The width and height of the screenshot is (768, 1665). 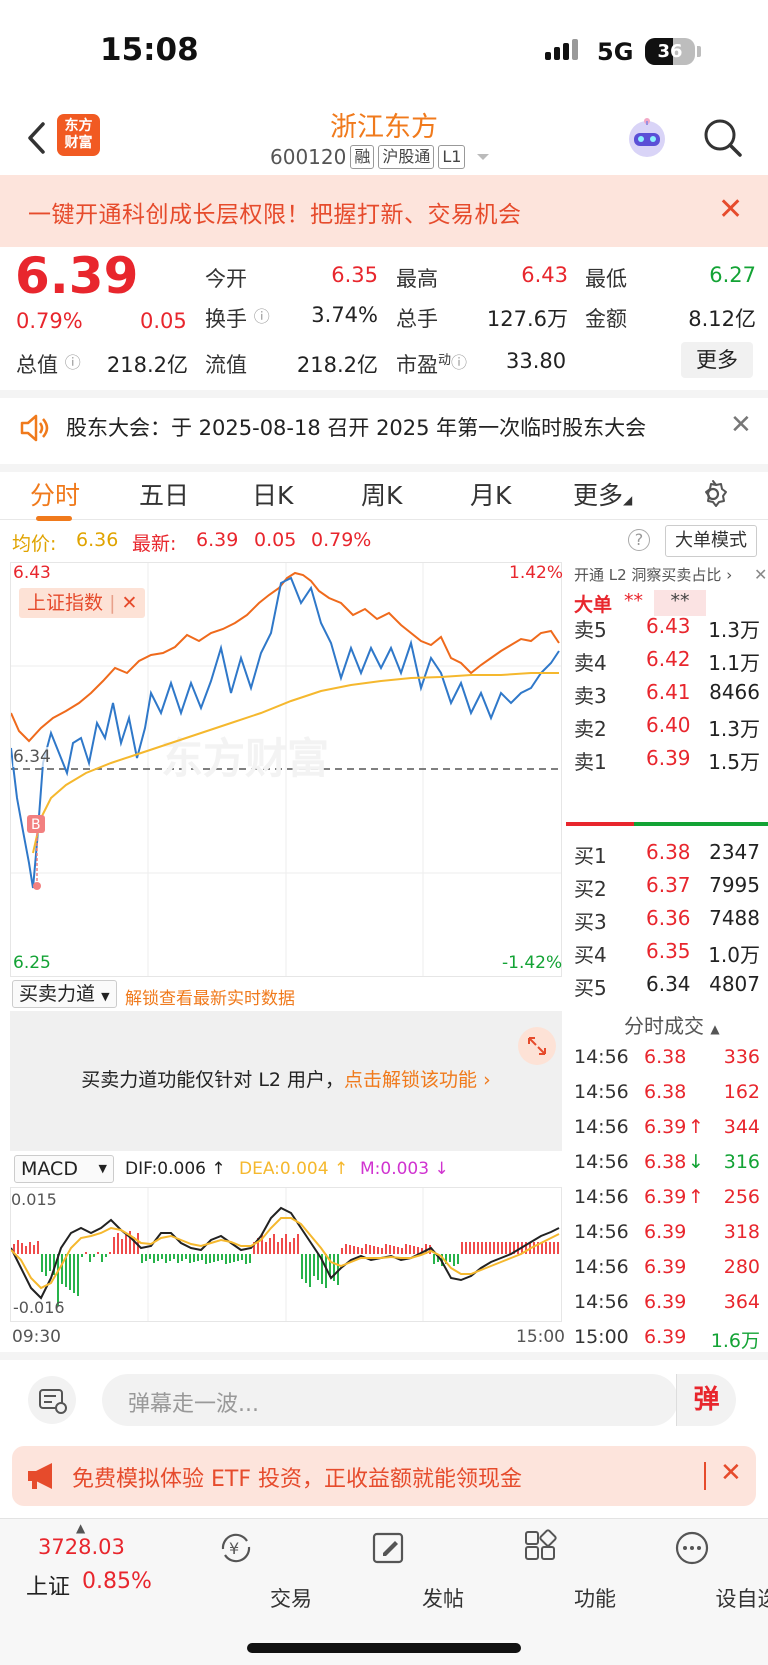 I want to click on search-icon, so click(x=722, y=137).